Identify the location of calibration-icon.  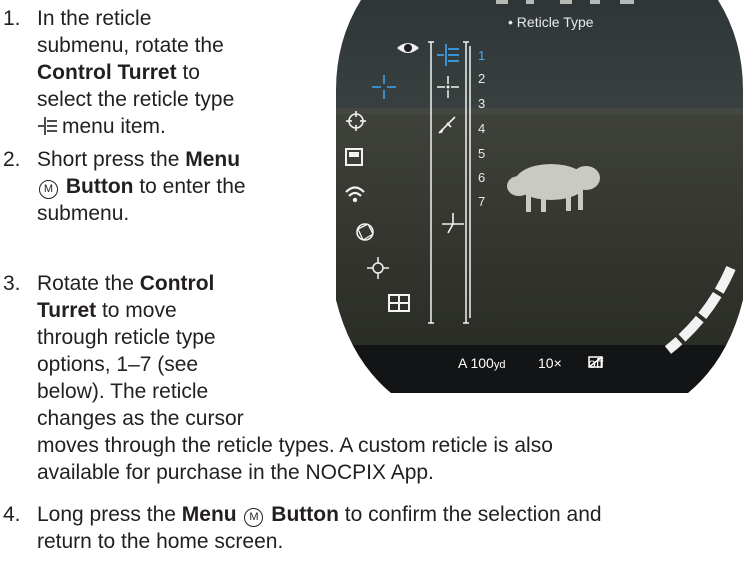
(379, 269).